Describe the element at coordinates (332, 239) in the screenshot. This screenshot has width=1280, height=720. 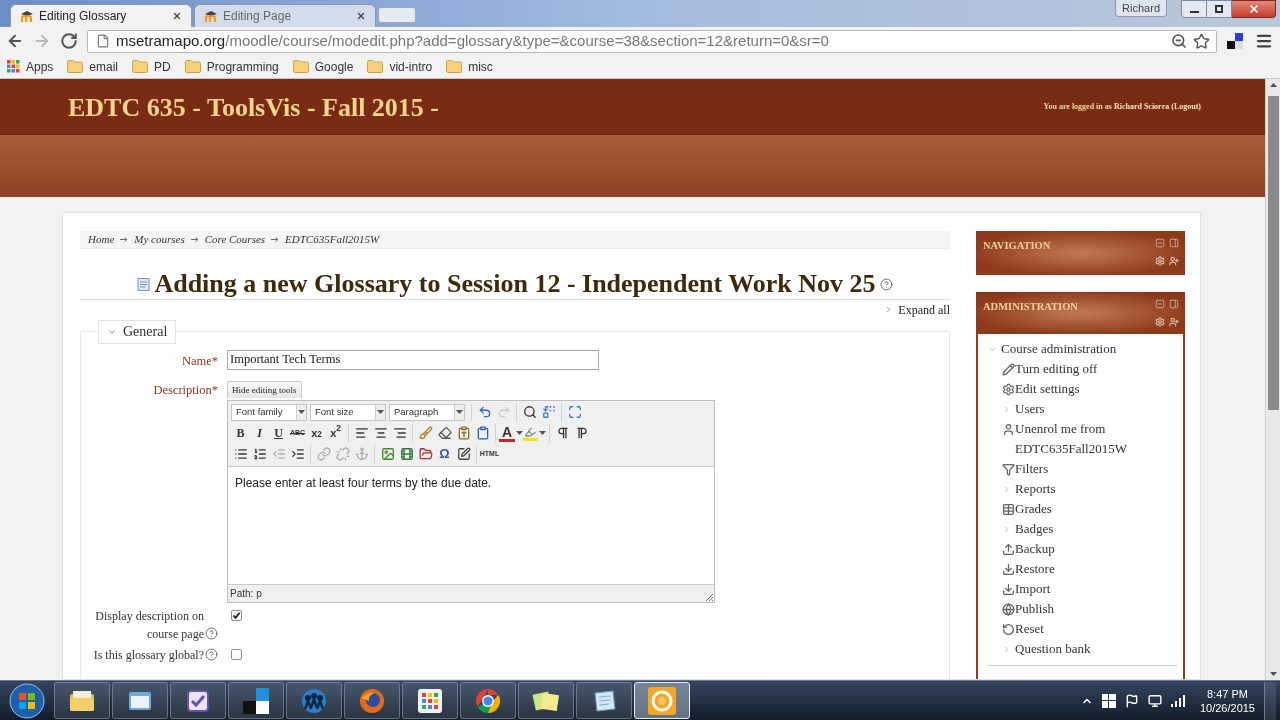
I see `breadcrumb-link: EDTC635Fall2015W` at that location.